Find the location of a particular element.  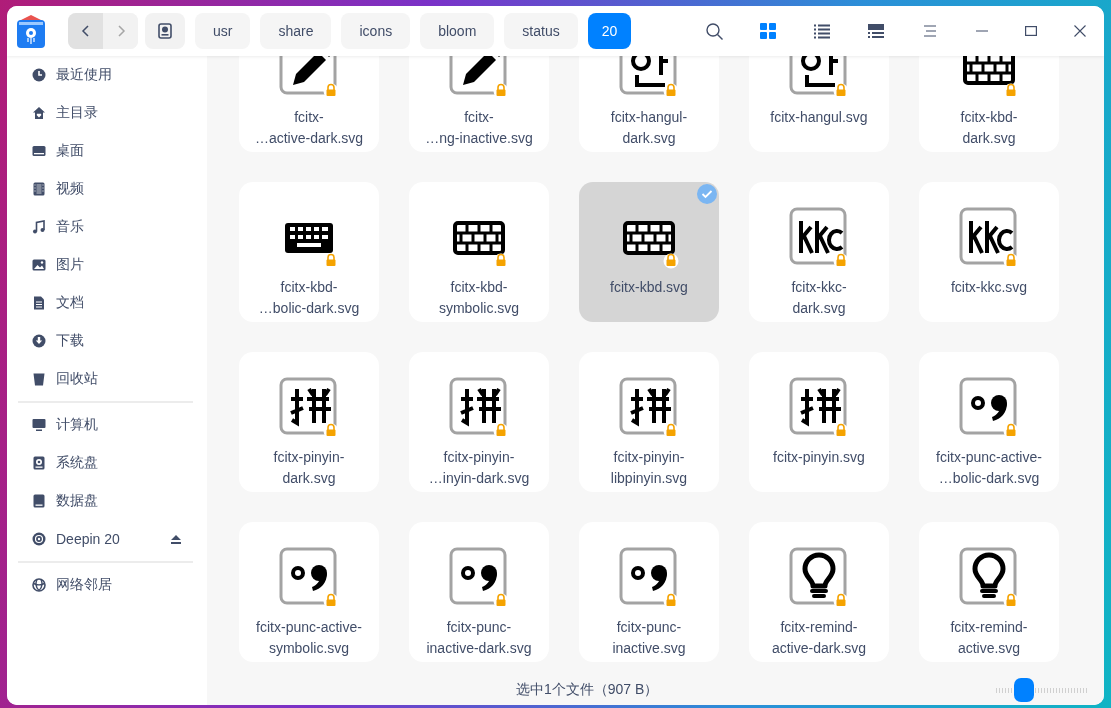

file-name: fcitx-punc-active- …bolic-dark.svg is located at coordinates (989, 468).